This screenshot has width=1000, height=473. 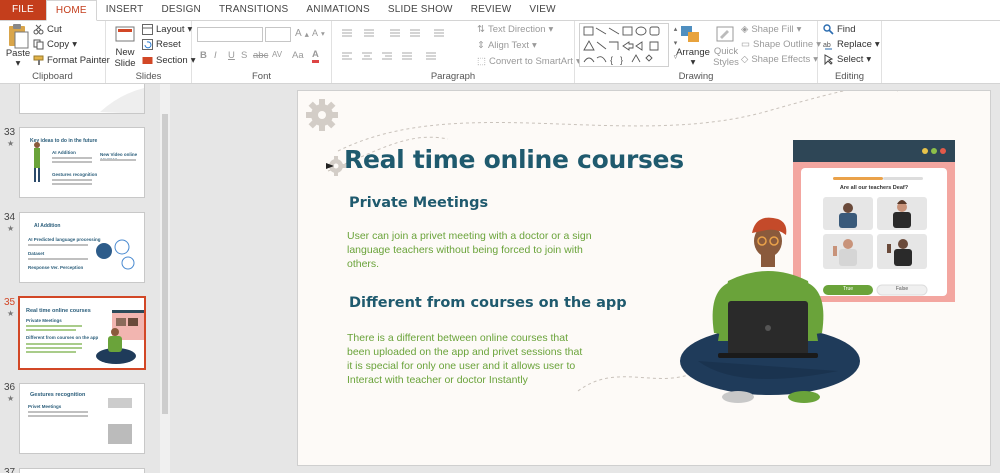 What do you see at coordinates (405, 33) in the screenshot?
I see `list-buttons` at bounding box center [405, 33].